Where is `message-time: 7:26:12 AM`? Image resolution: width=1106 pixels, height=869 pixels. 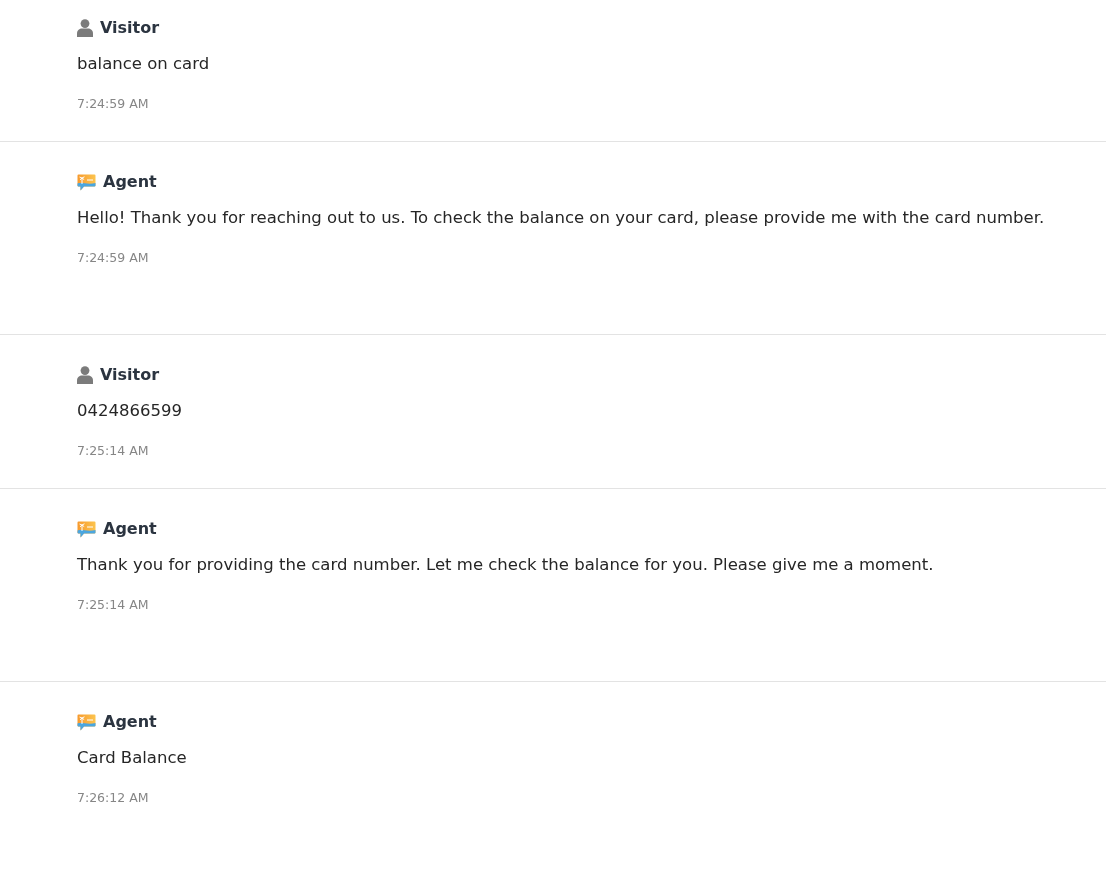
message-time: 7:26:12 AM is located at coordinates (113, 798).